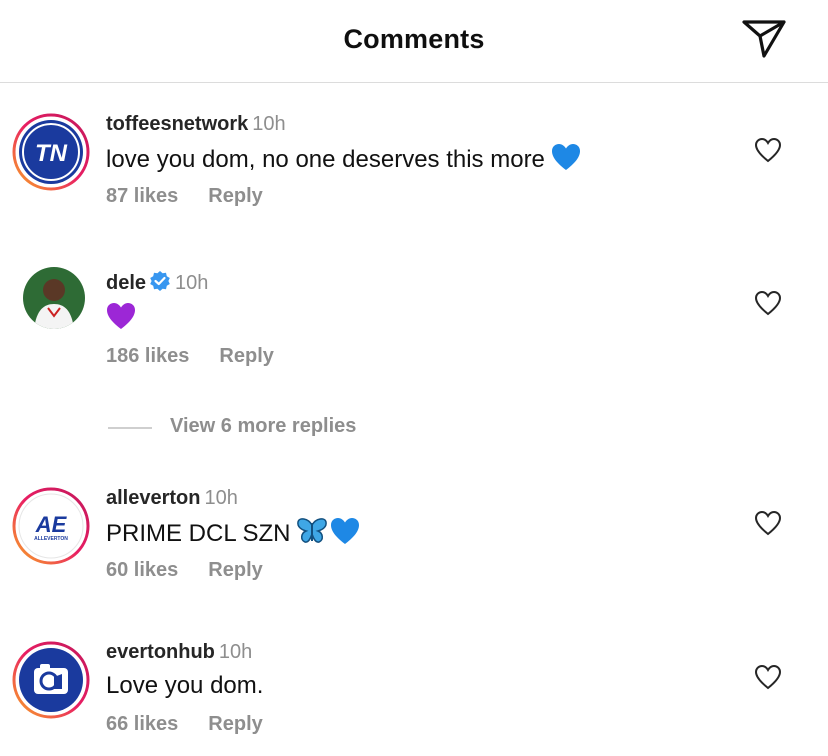 This screenshot has height=756, width=828. Describe the element at coordinates (414, 39) in the screenshot. I see `page-title: Comments` at that location.